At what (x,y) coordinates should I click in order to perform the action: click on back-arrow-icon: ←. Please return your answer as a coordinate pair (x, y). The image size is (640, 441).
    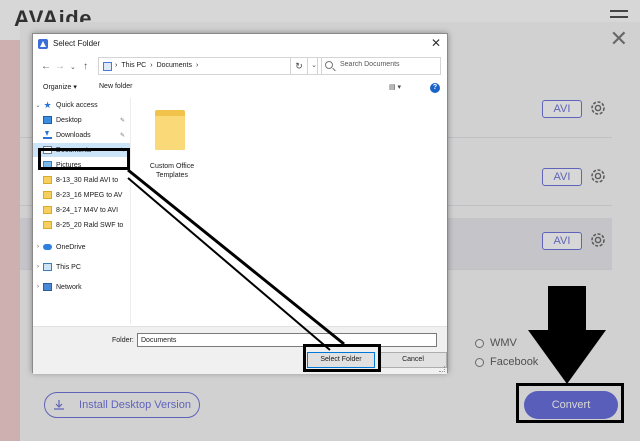
    Looking at the image, I should click on (46, 66).